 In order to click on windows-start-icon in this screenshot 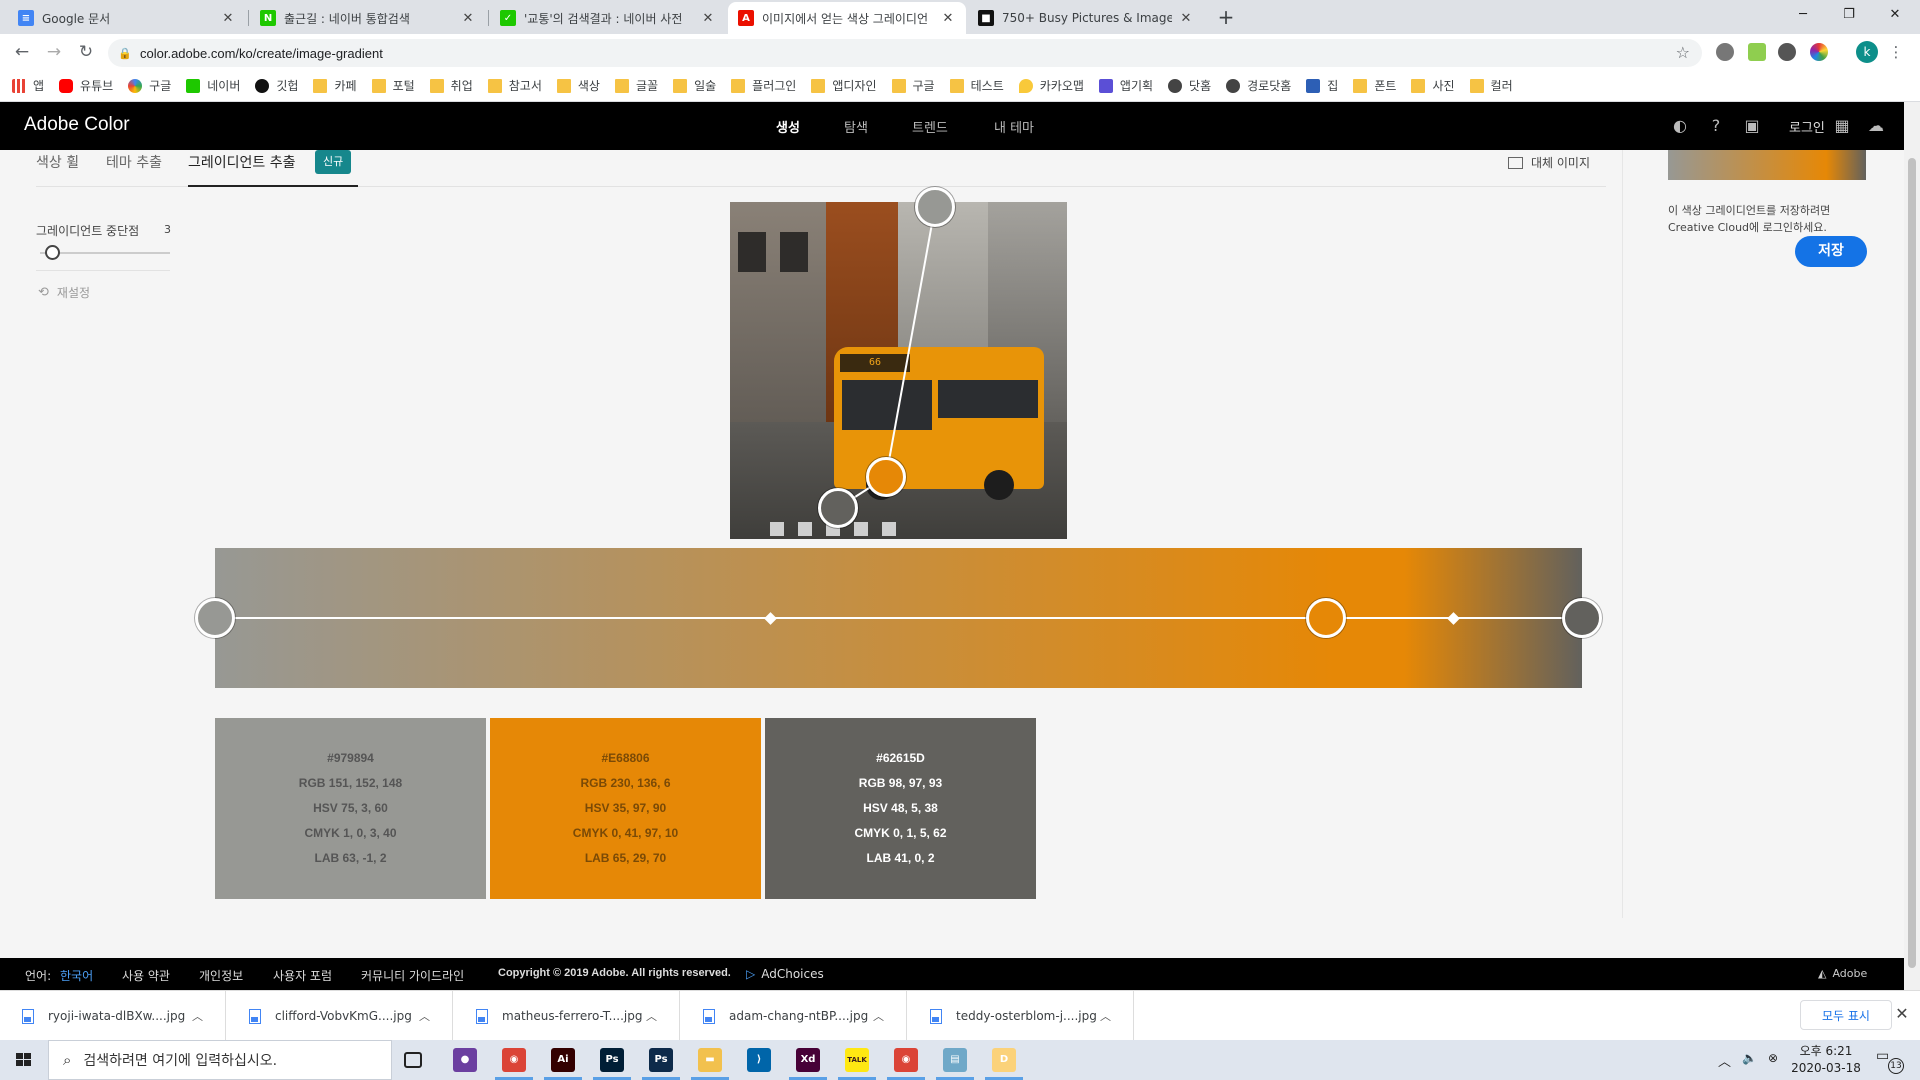, I will do `click(24, 1060)`.